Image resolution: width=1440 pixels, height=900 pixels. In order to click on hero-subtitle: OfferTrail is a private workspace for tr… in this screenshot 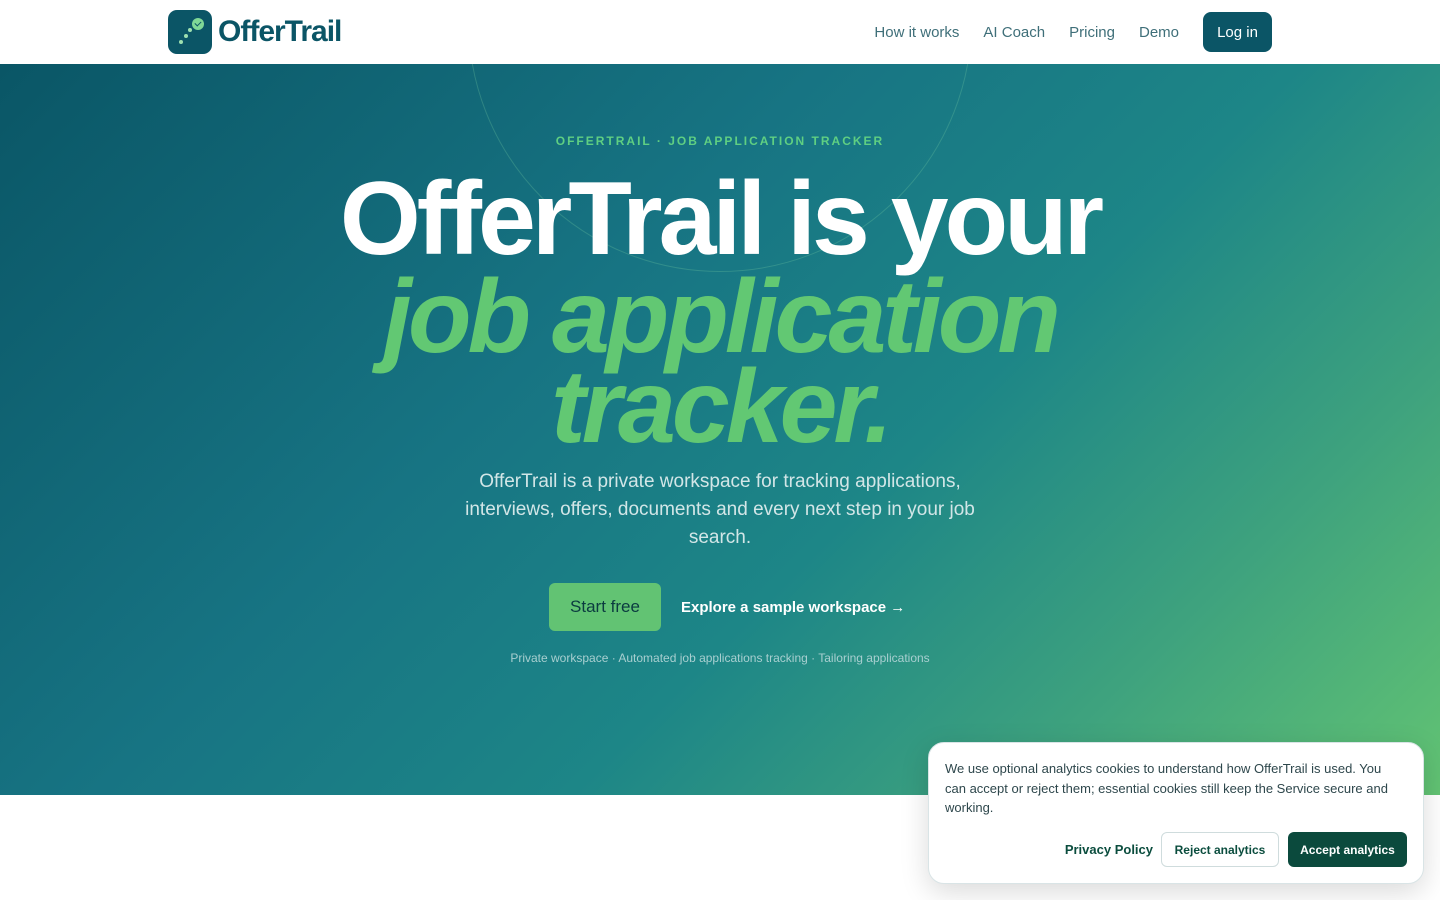, I will do `click(720, 509)`.